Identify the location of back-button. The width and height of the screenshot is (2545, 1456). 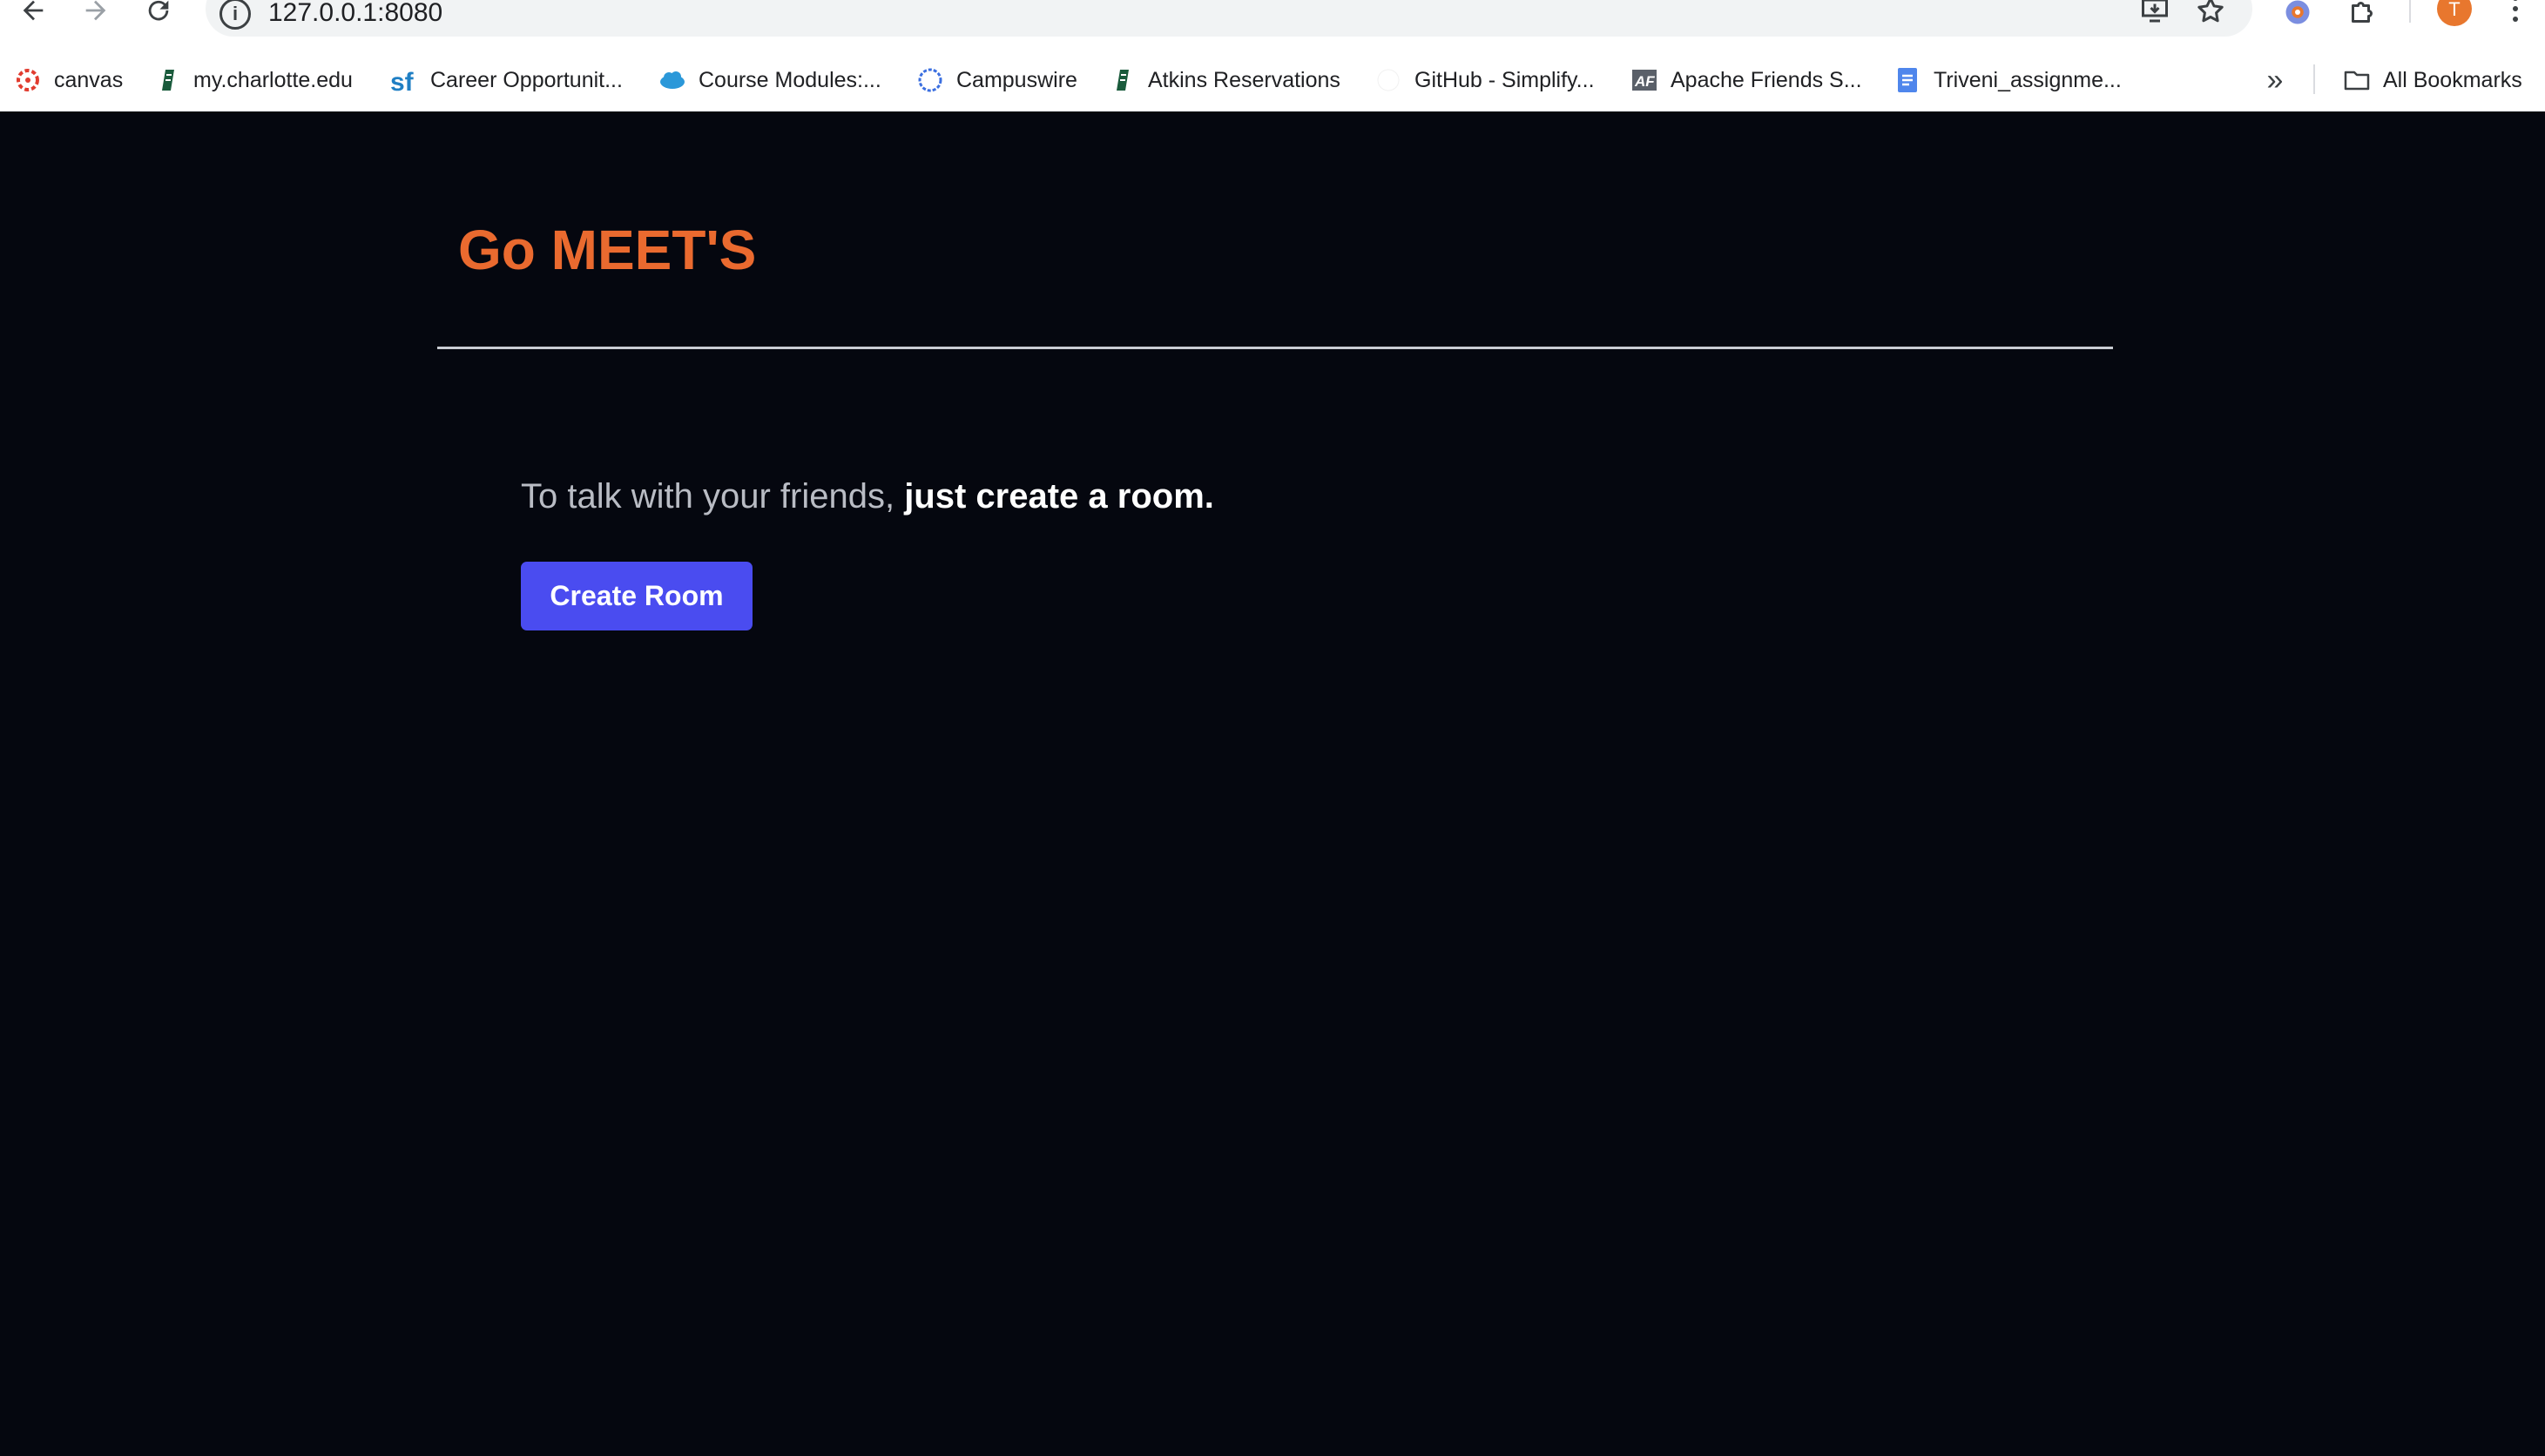
(33, 14).